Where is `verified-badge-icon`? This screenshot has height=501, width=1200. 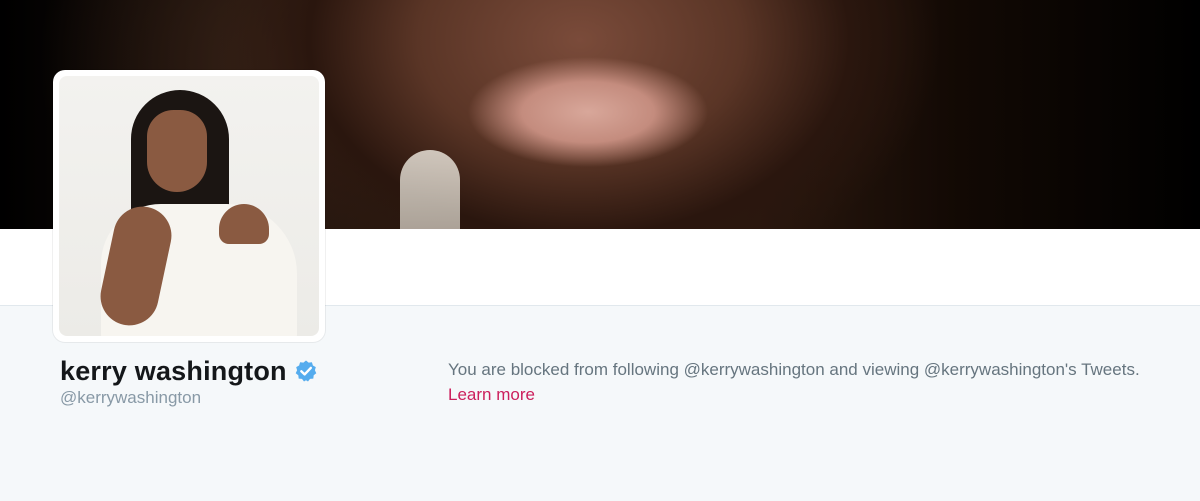 verified-badge-icon is located at coordinates (306, 371).